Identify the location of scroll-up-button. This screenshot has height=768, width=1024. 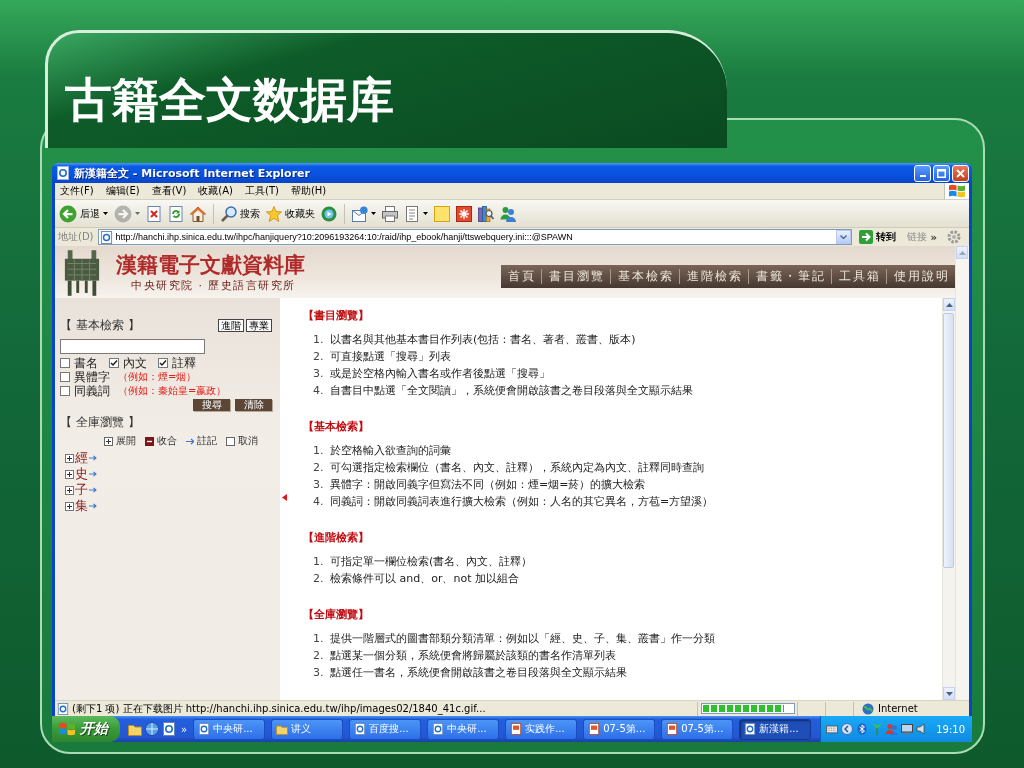
(949, 304).